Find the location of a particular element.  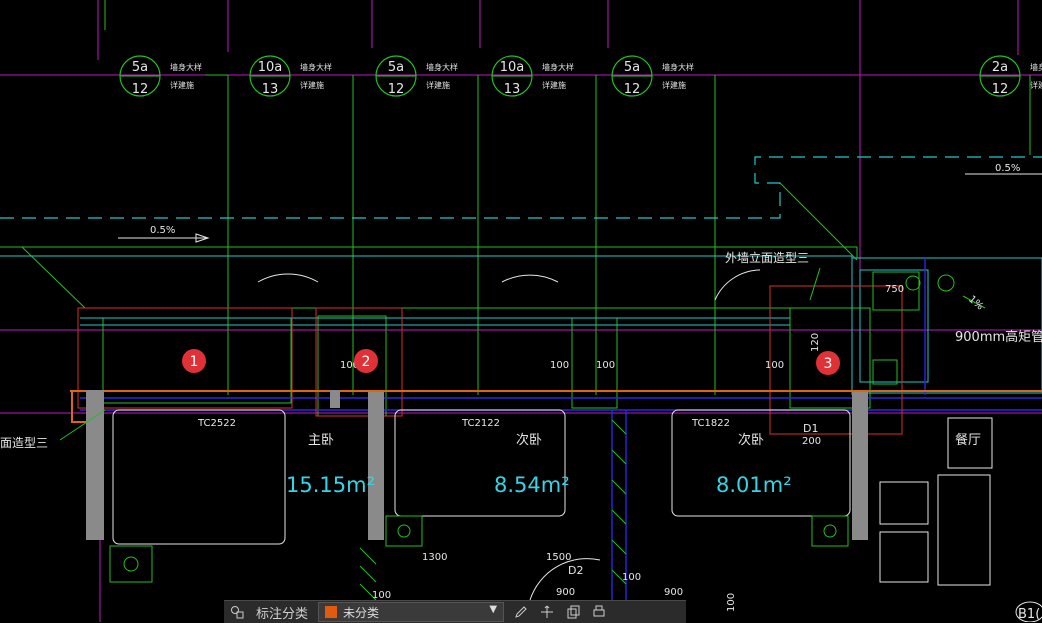

dimension: 120 is located at coordinates (815, 342).